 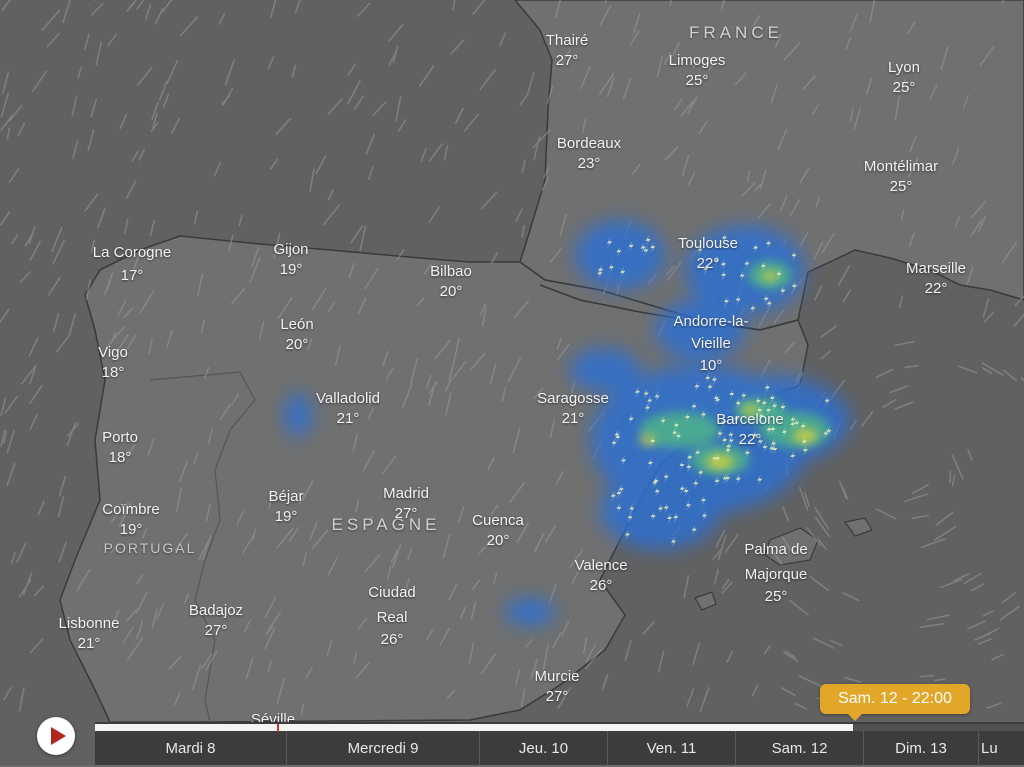 I want to click on timeline-day: Mercredi 9, so click(x=382, y=748).